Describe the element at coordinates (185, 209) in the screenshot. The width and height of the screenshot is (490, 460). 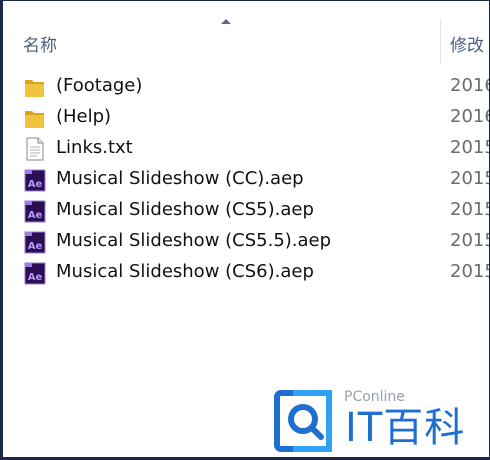
I see `file-name: Musical Slideshow (CS5).aep` at that location.